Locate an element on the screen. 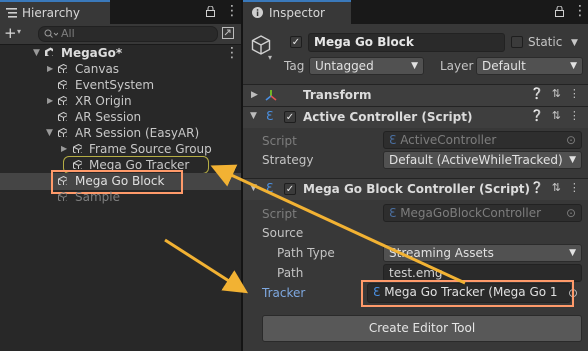  item-label: Canvas is located at coordinates (97, 69).